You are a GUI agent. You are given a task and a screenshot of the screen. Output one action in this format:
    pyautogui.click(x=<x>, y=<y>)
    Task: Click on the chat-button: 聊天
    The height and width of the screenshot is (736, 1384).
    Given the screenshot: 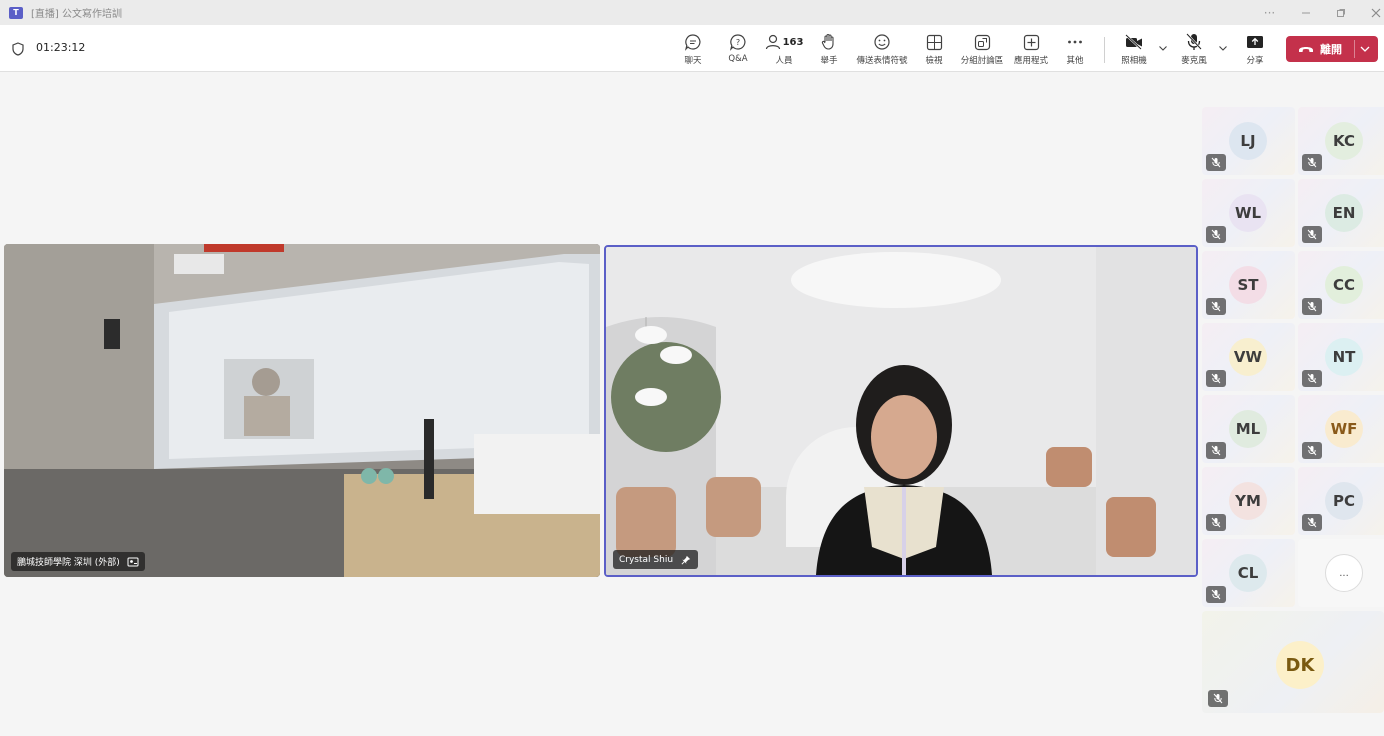 What is the action you would take?
    pyautogui.click(x=693, y=50)
    